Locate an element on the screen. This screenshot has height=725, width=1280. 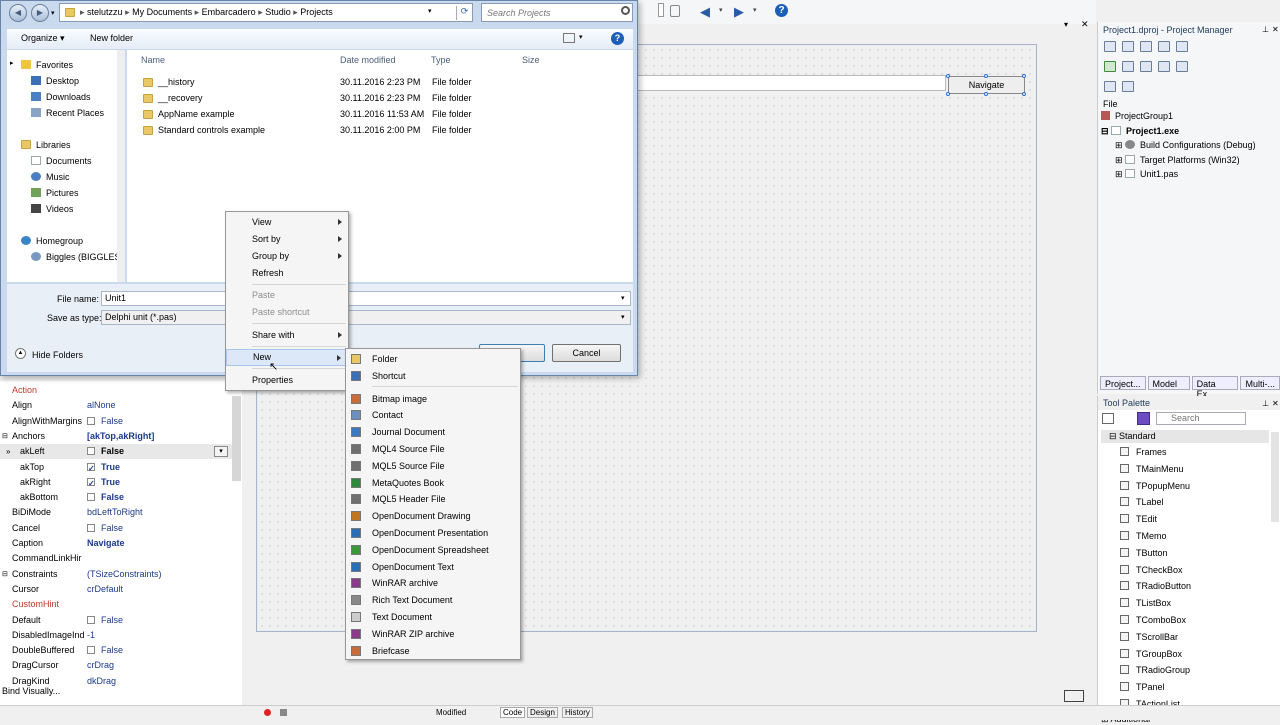
palette-item: TRadioButton is located at coordinates (1155, 586).